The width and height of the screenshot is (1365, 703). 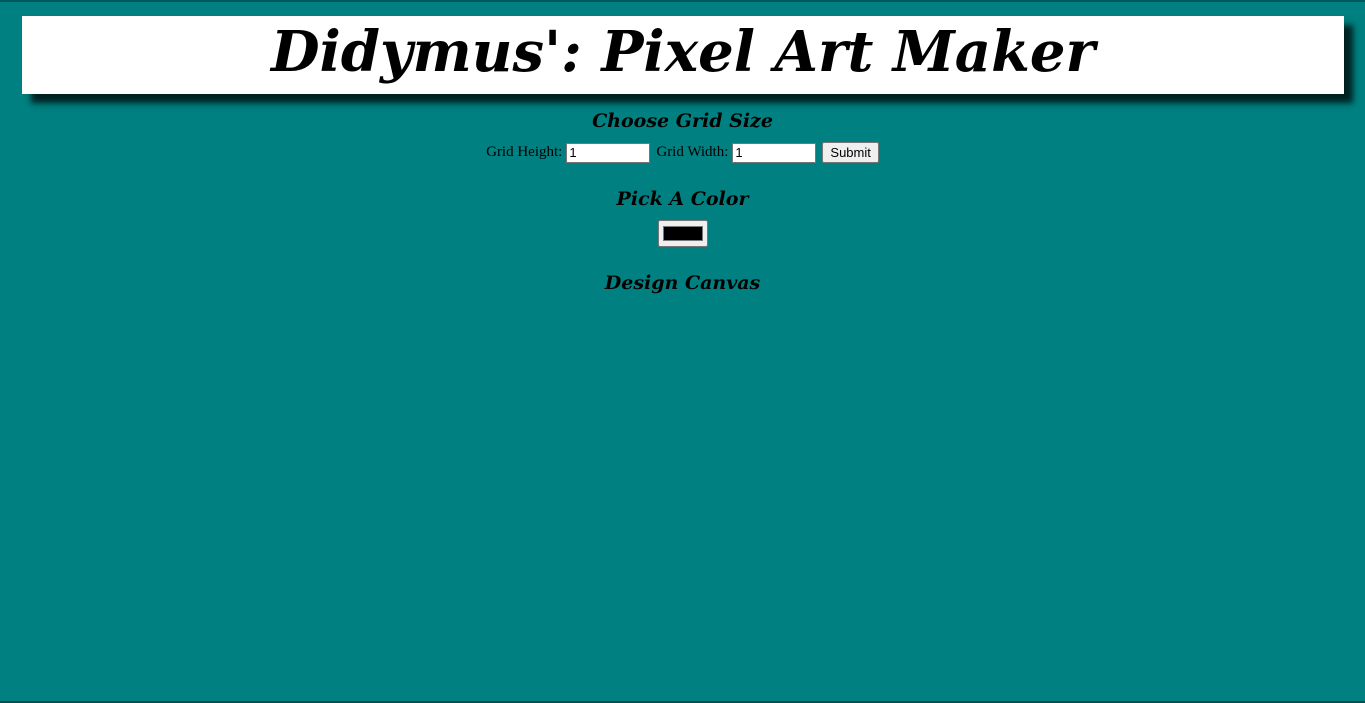 I want to click on color-picker-input, so click(x=683, y=233).